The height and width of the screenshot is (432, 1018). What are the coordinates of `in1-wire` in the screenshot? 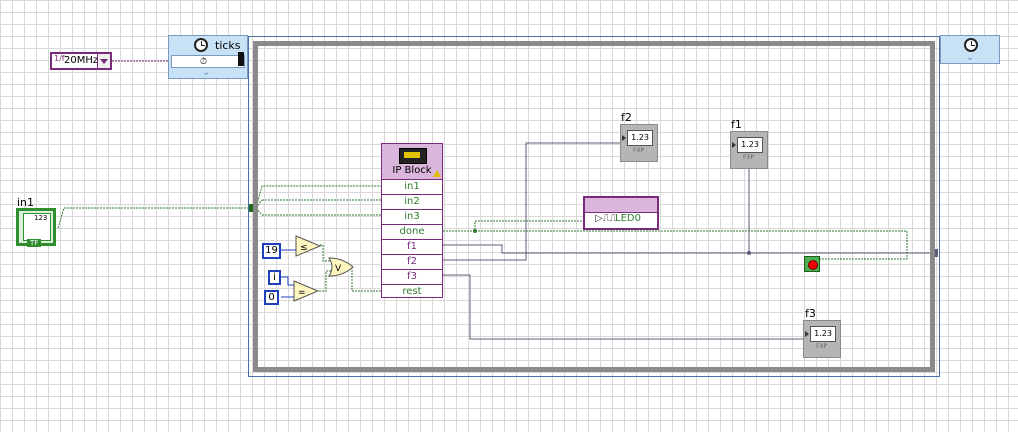 It's located at (153, 218).